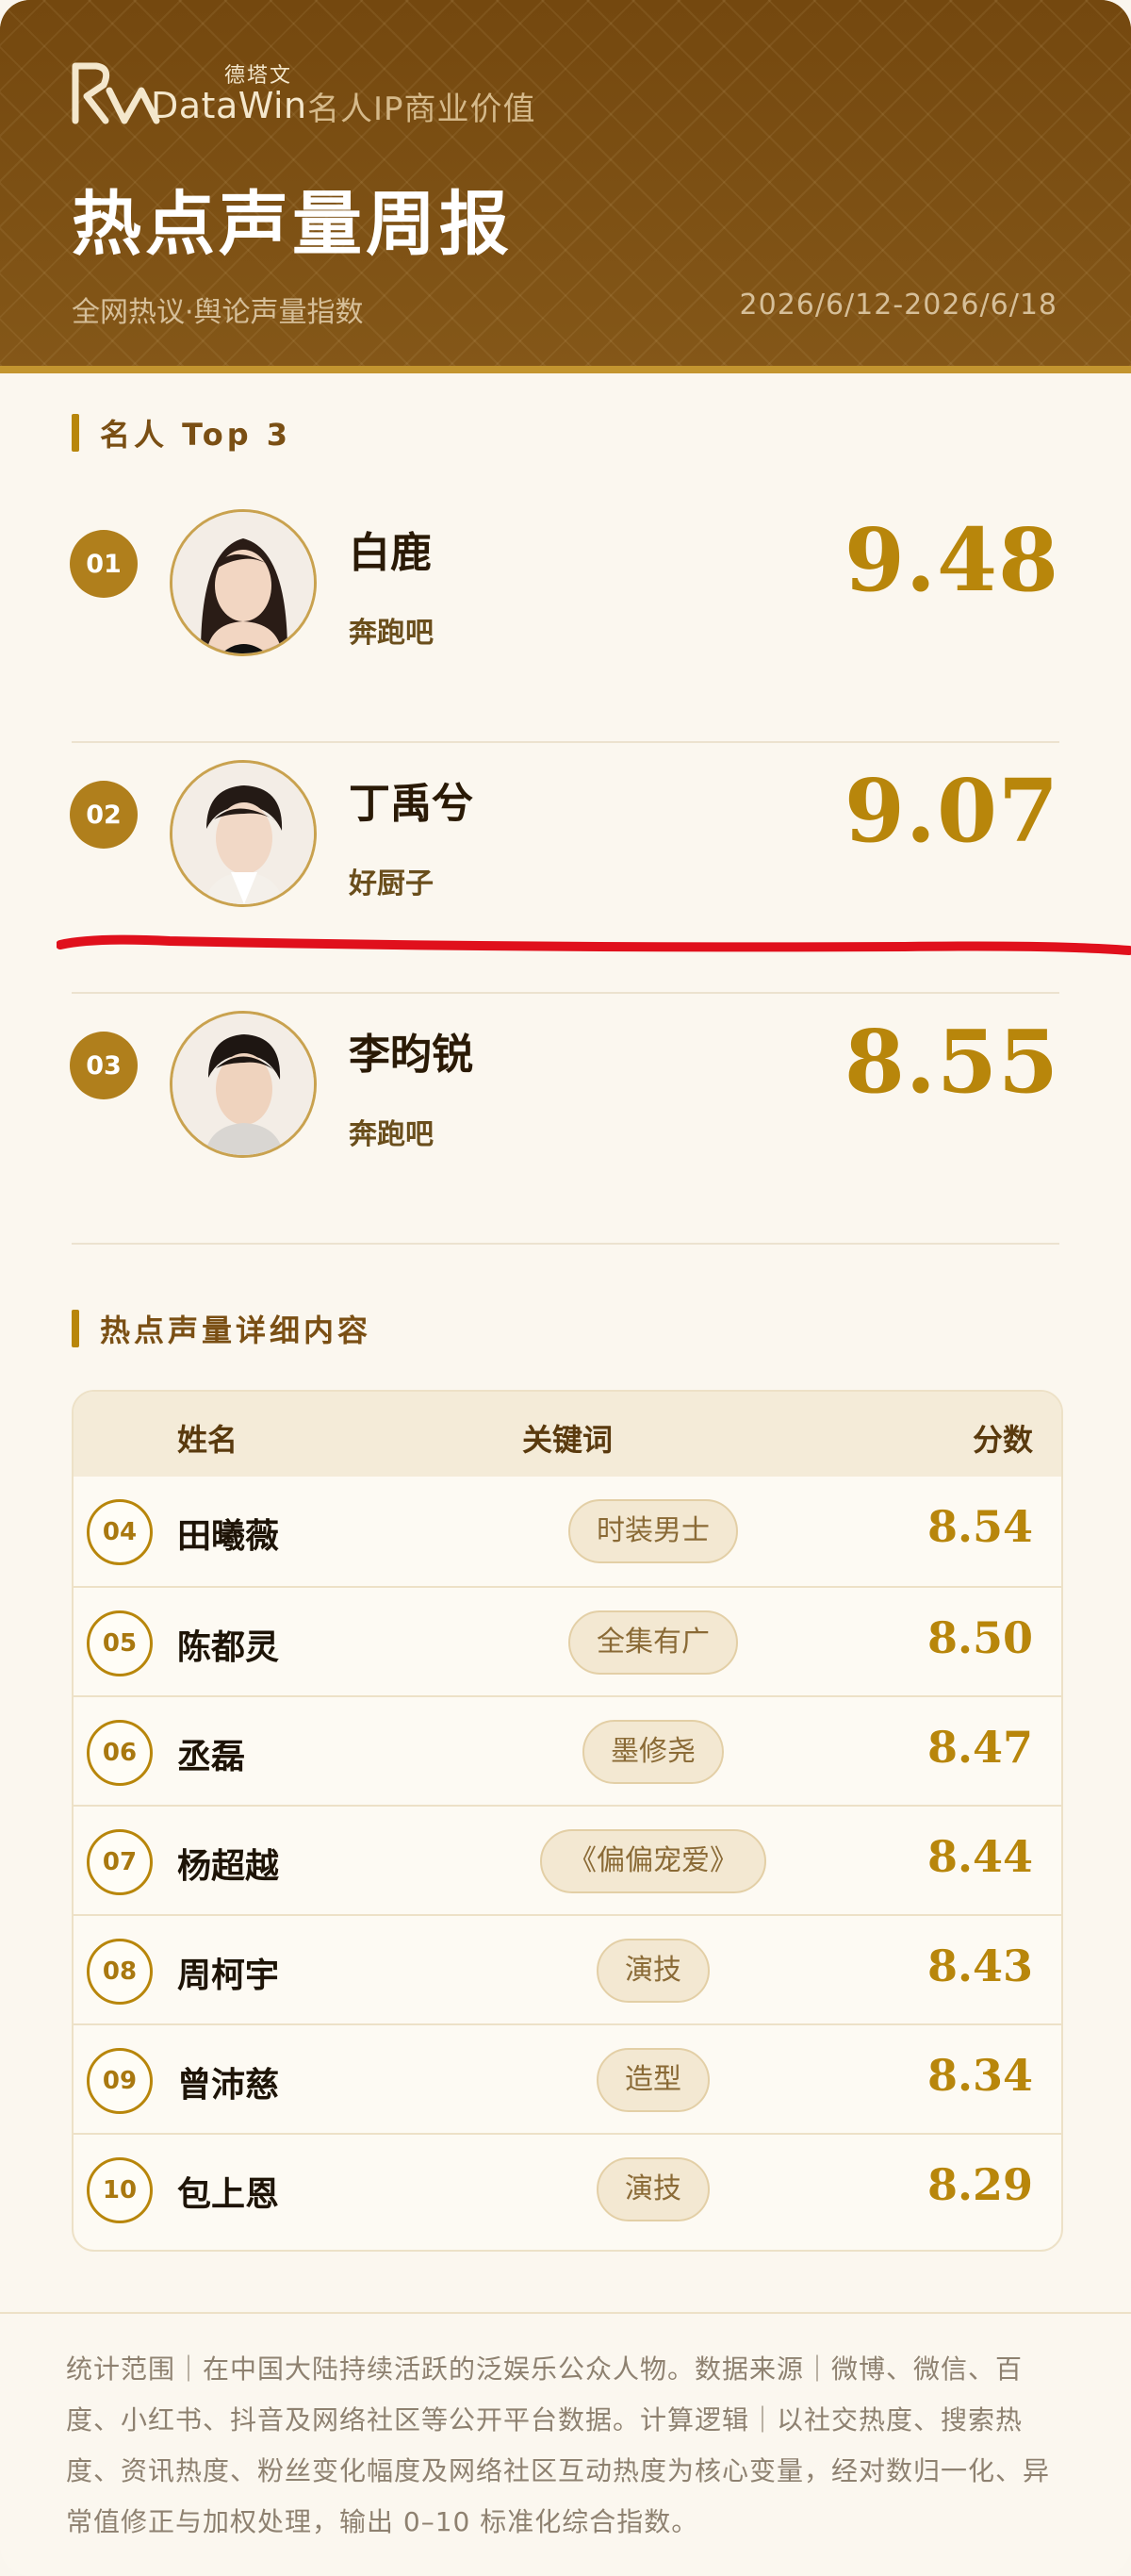 This screenshot has height=2576, width=1131. I want to click on red-annotation-stroke, so click(594, 944).